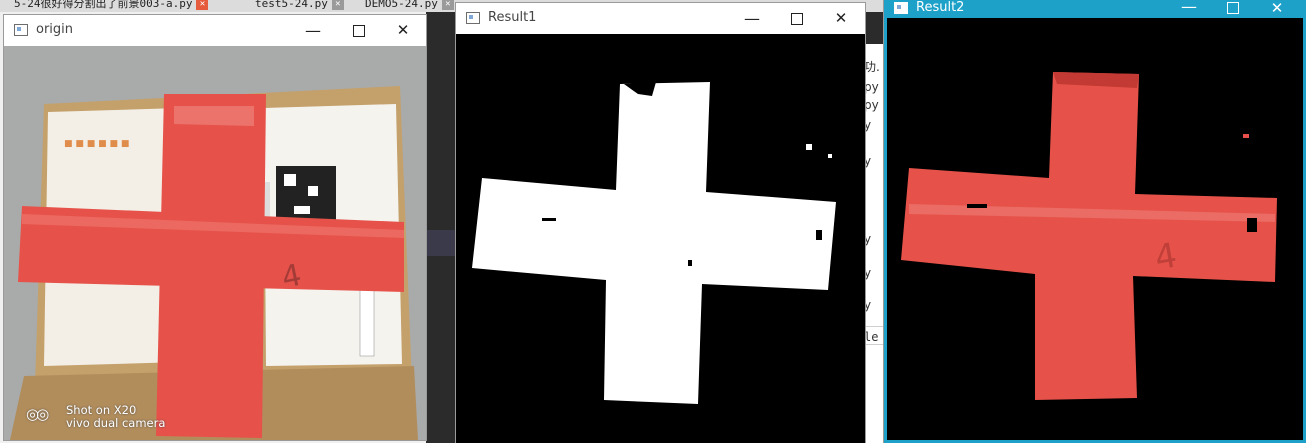 Image resolution: width=1306 pixels, height=443 pixels. What do you see at coordinates (103, 5) in the screenshot?
I see `editor-tab-label: 5-24很好得分割出了前景003-a.py` at bounding box center [103, 5].